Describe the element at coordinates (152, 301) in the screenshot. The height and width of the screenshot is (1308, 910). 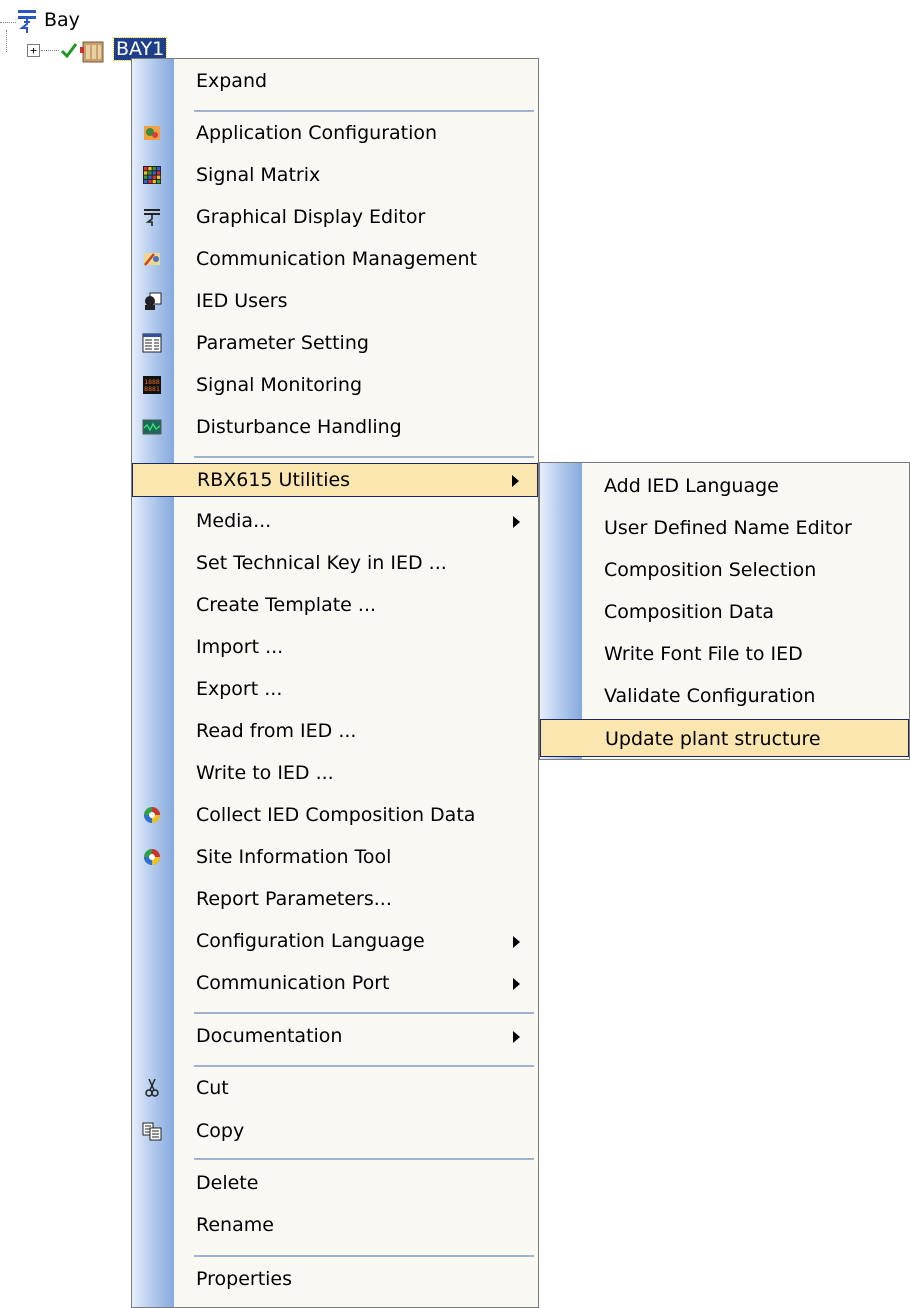
I see `ied-users-icon` at that location.